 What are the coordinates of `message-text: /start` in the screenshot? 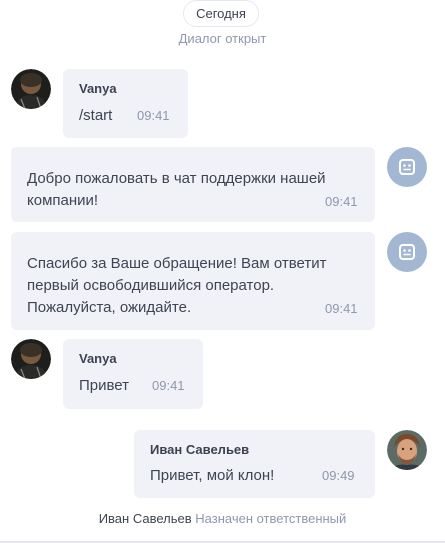 It's located at (96, 115).